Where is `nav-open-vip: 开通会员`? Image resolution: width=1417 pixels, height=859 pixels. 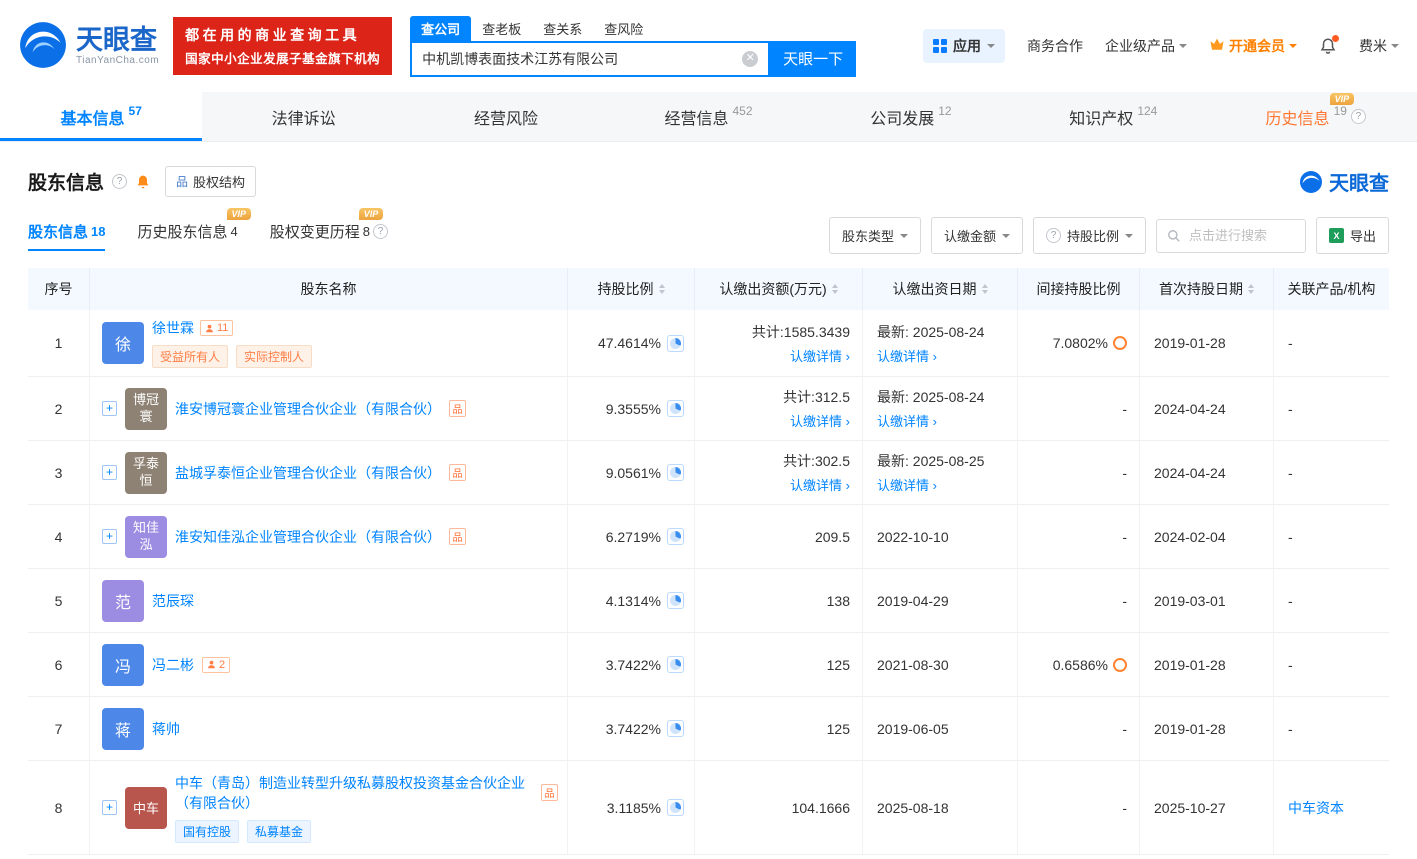 nav-open-vip: 开通会员 is located at coordinates (1253, 46).